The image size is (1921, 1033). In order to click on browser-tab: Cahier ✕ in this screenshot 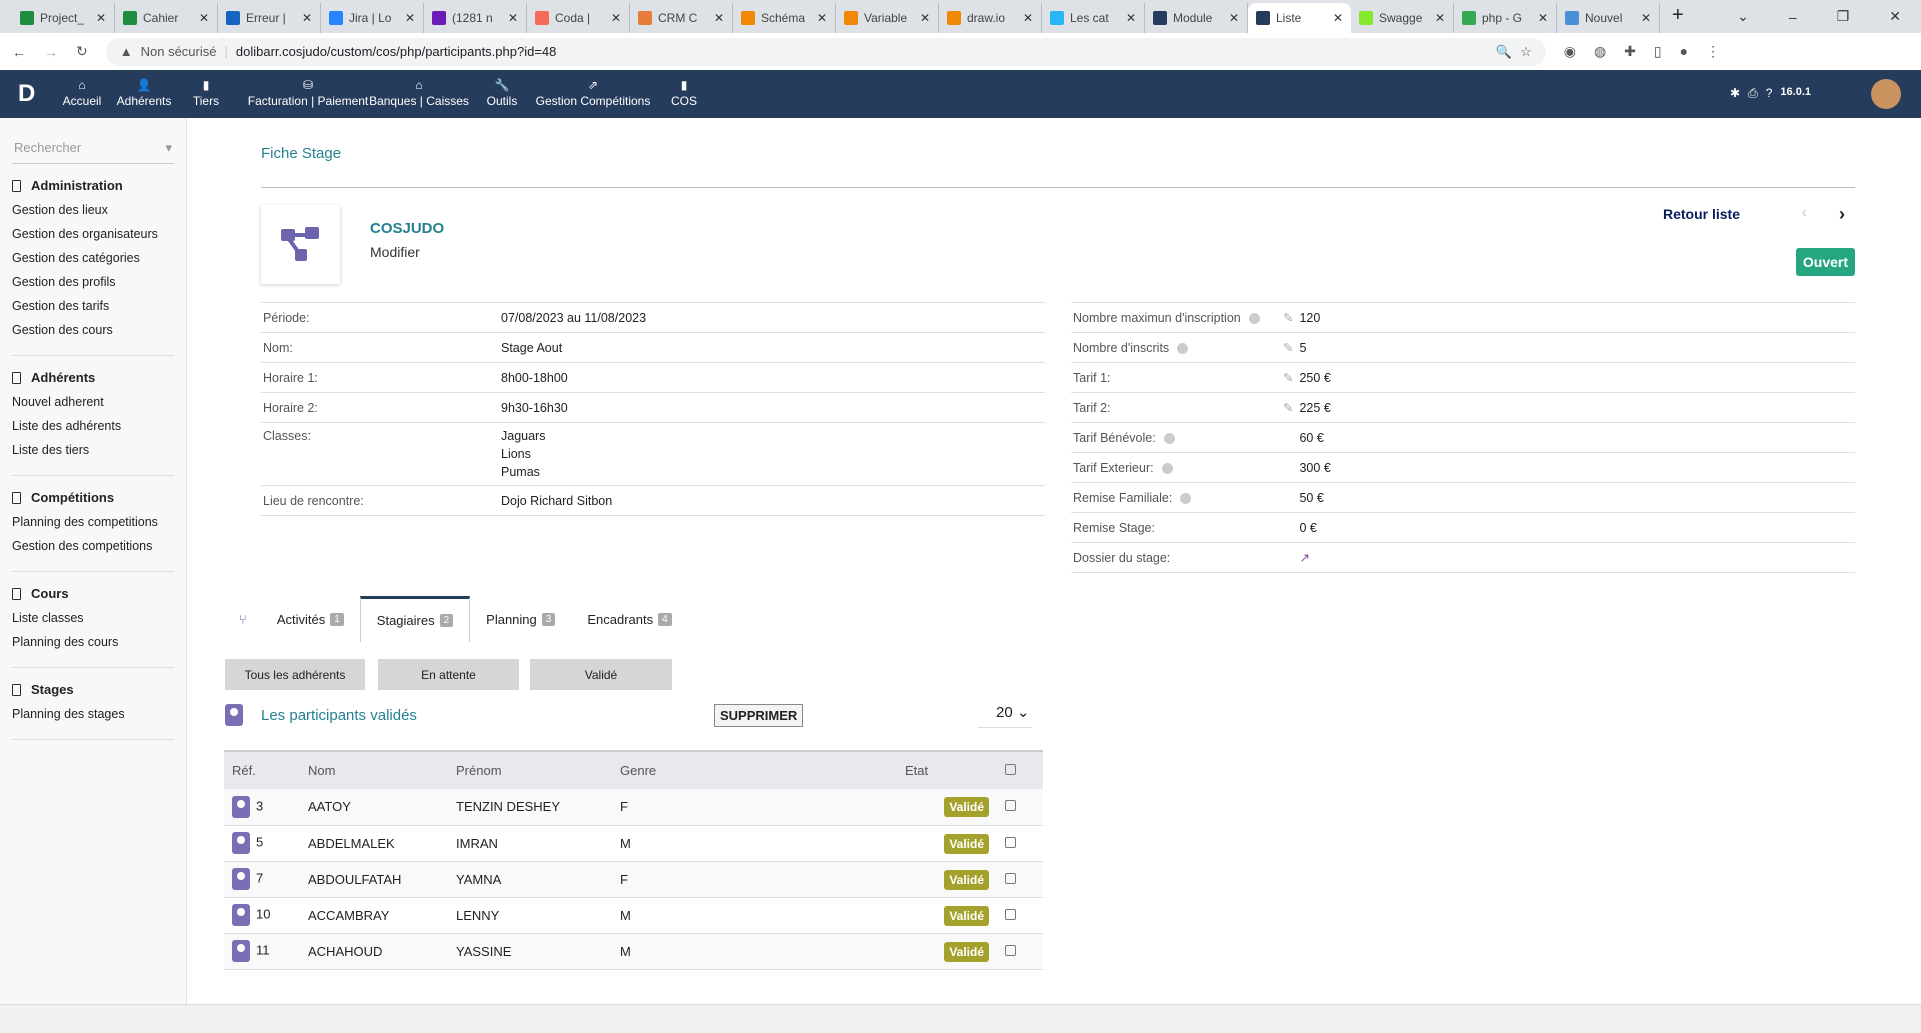, I will do `click(166, 18)`.